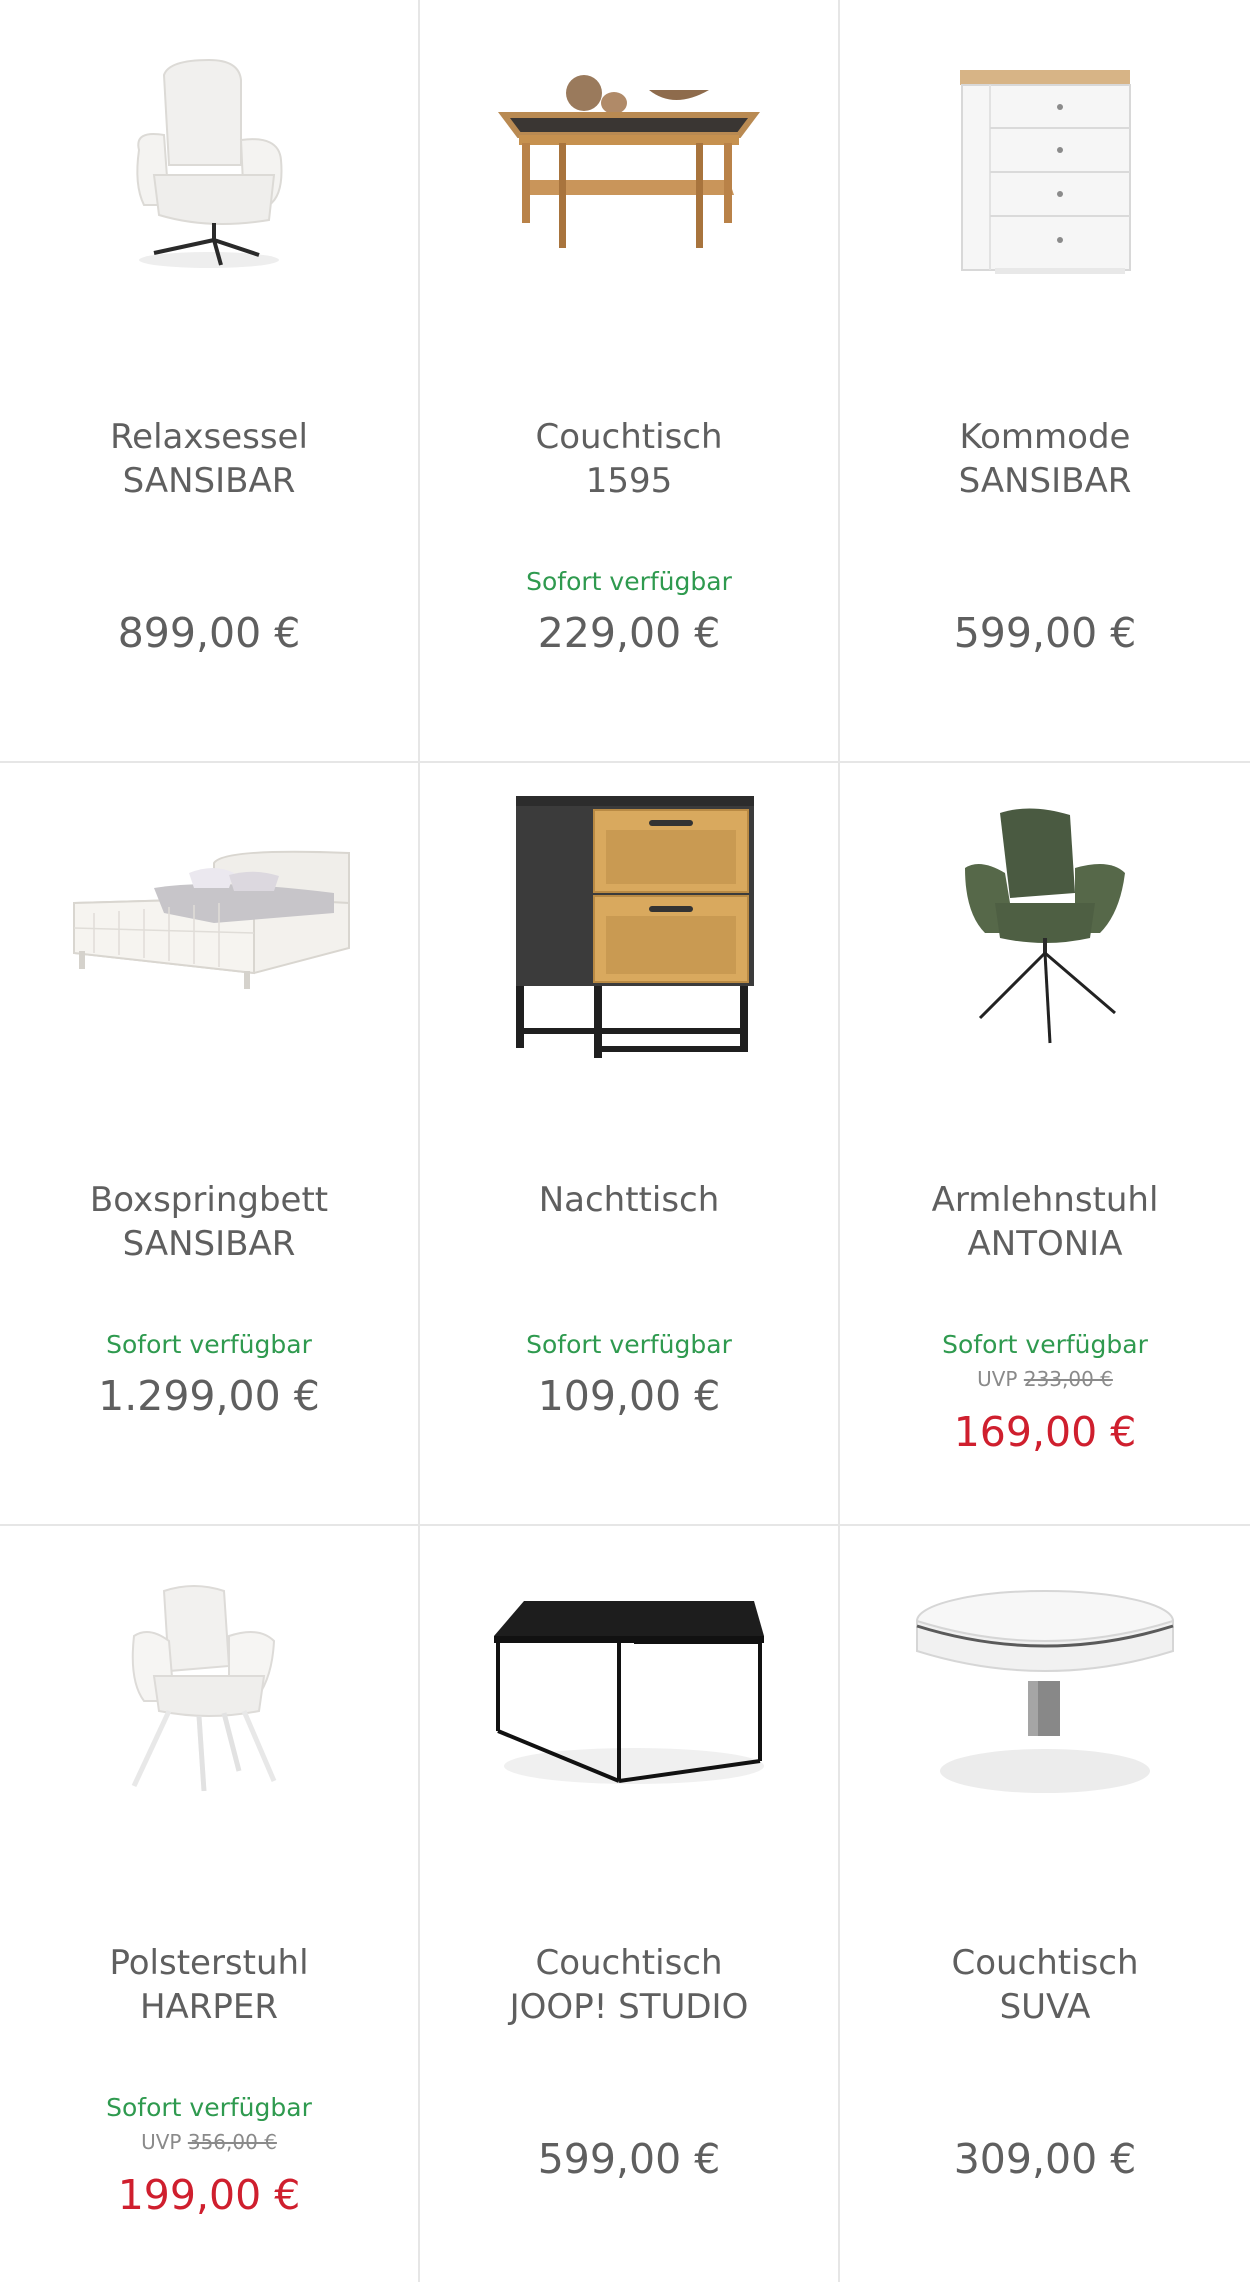 This screenshot has height=2282, width=1250. What do you see at coordinates (629, 1396) in the screenshot?
I see `product-price: 109,00 €` at bounding box center [629, 1396].